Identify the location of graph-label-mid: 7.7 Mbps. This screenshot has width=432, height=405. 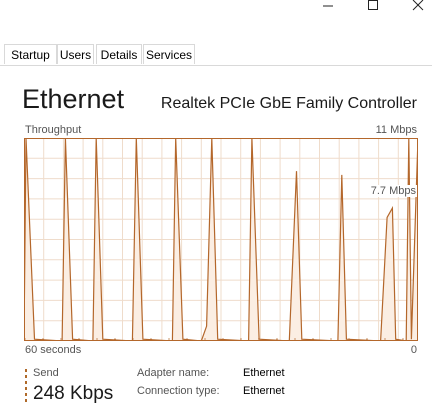
(393, 191).